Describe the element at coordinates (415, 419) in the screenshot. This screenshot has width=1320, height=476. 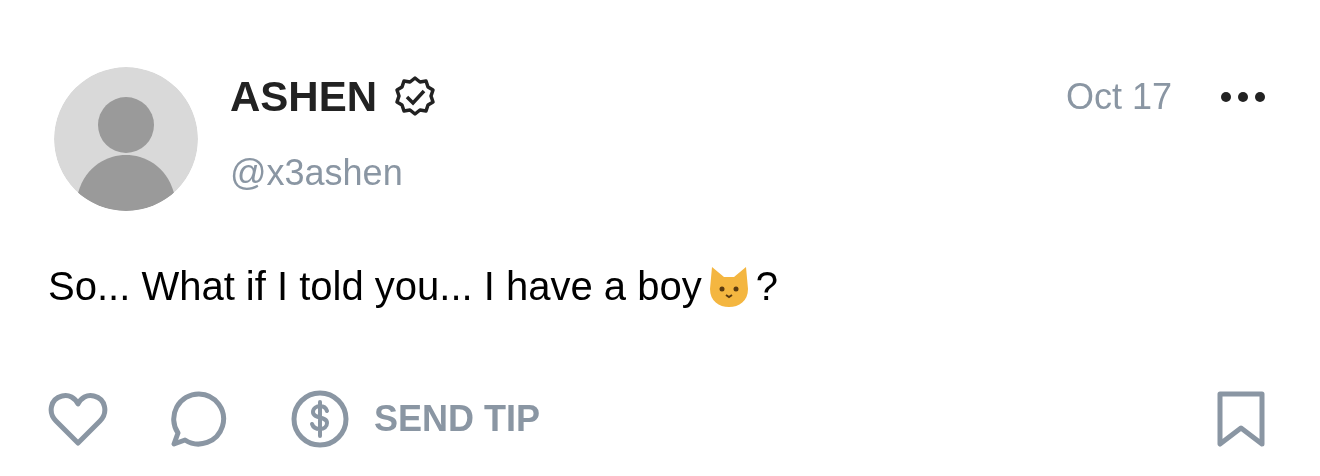
I see `send-tip-button: SEND TIP` at that location.